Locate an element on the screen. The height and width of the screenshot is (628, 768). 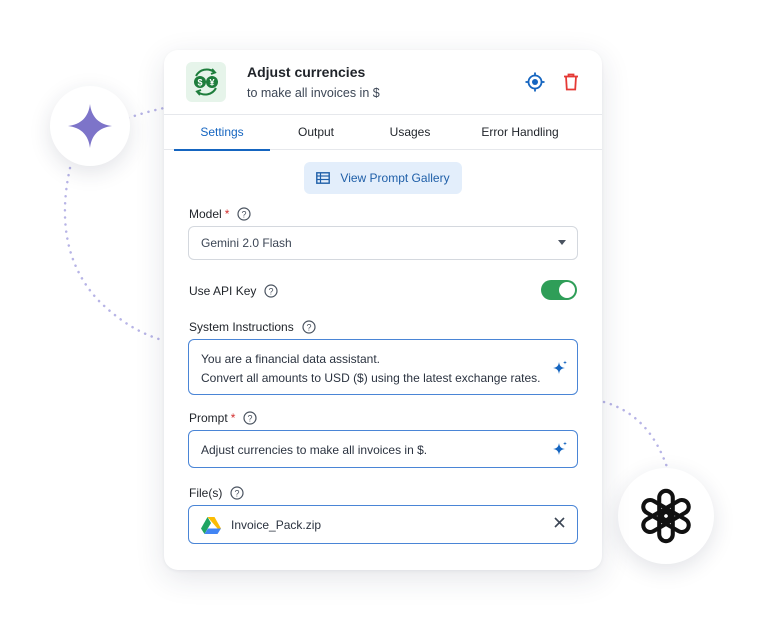
gallery-button-label: View Prompt Gallery is located at coordinates (395, 178).